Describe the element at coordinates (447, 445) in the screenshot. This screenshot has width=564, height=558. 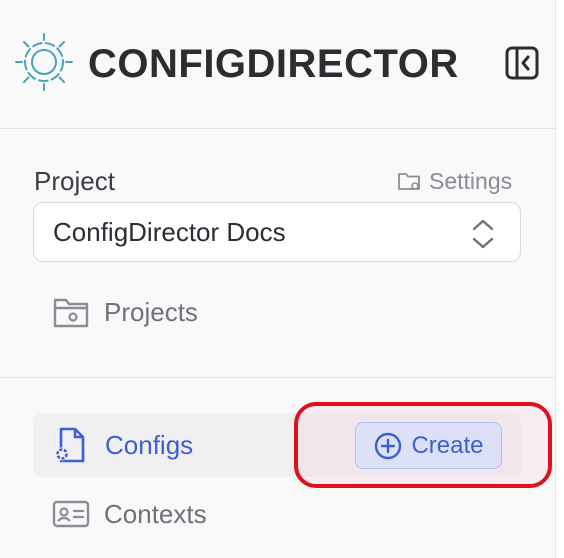
I see `create-label: Create` at that location.